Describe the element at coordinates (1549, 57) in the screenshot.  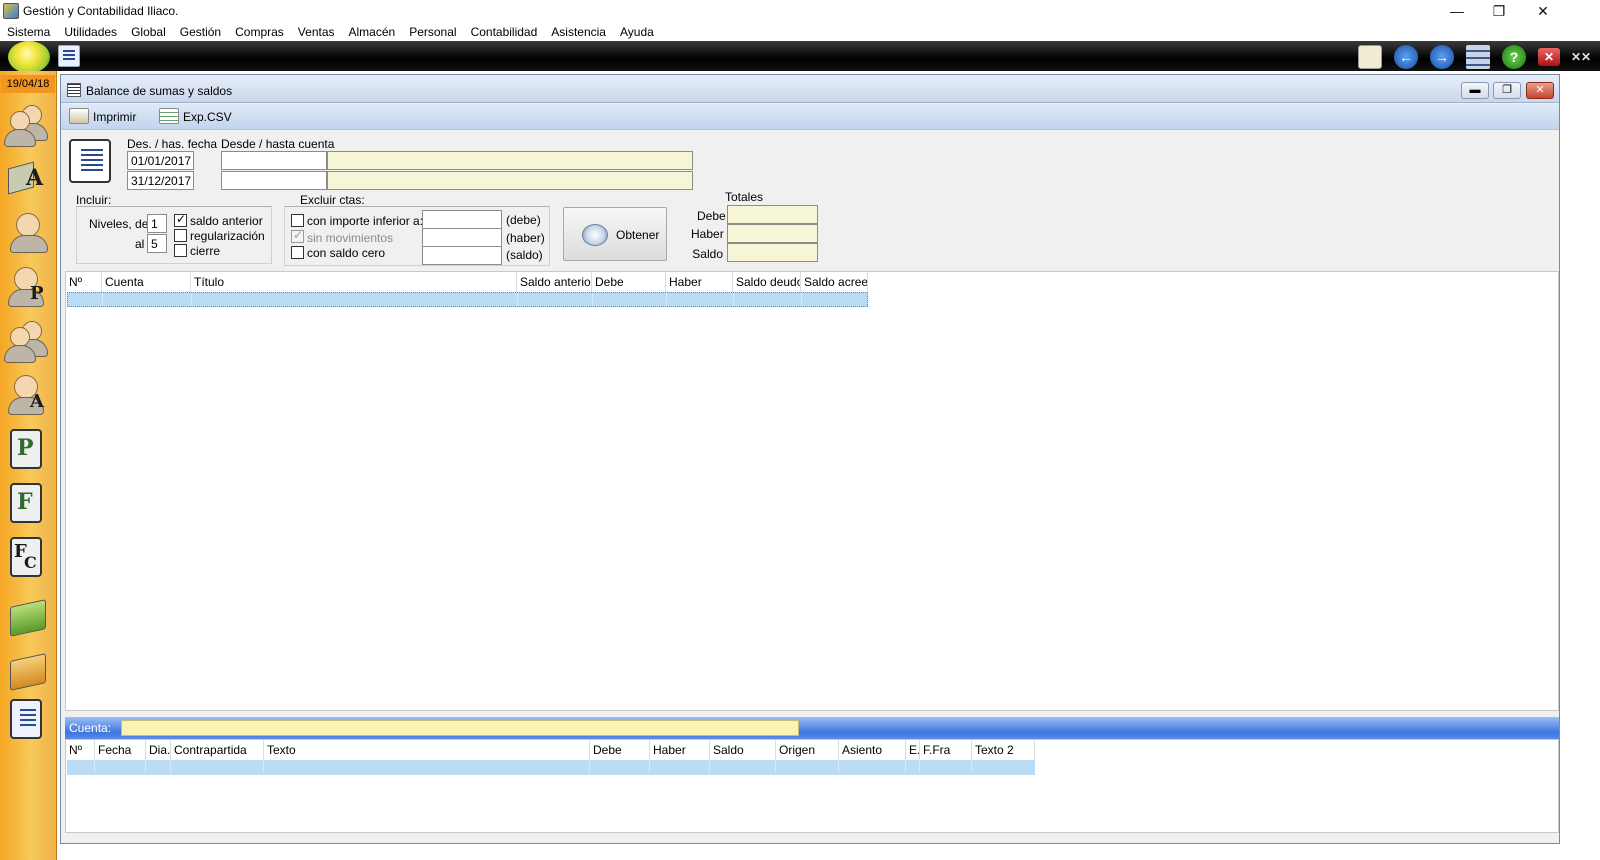
I see `close-window-icon: ✕` at that location.